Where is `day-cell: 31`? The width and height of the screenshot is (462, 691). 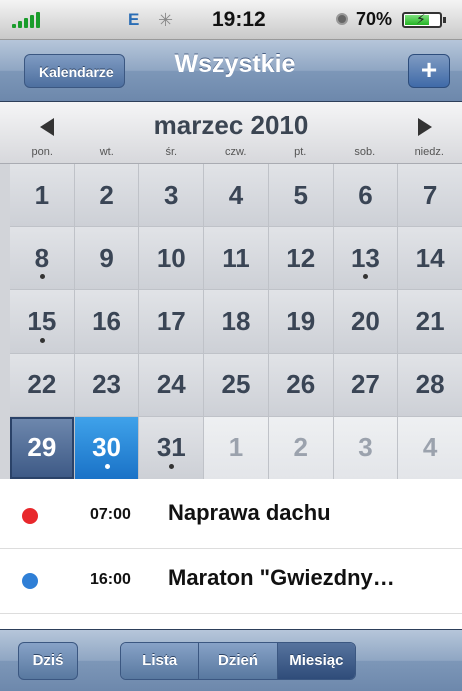 day-cell: 31 is located at coordinates (171, 447).